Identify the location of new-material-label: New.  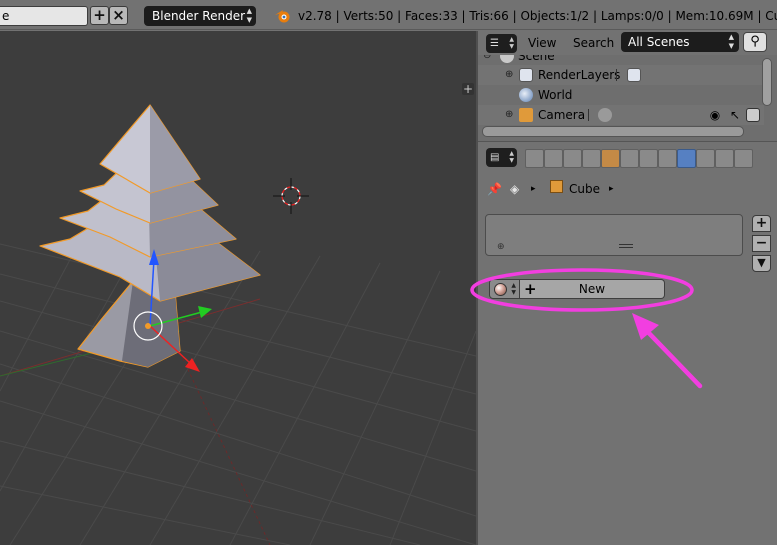
(592, 289).